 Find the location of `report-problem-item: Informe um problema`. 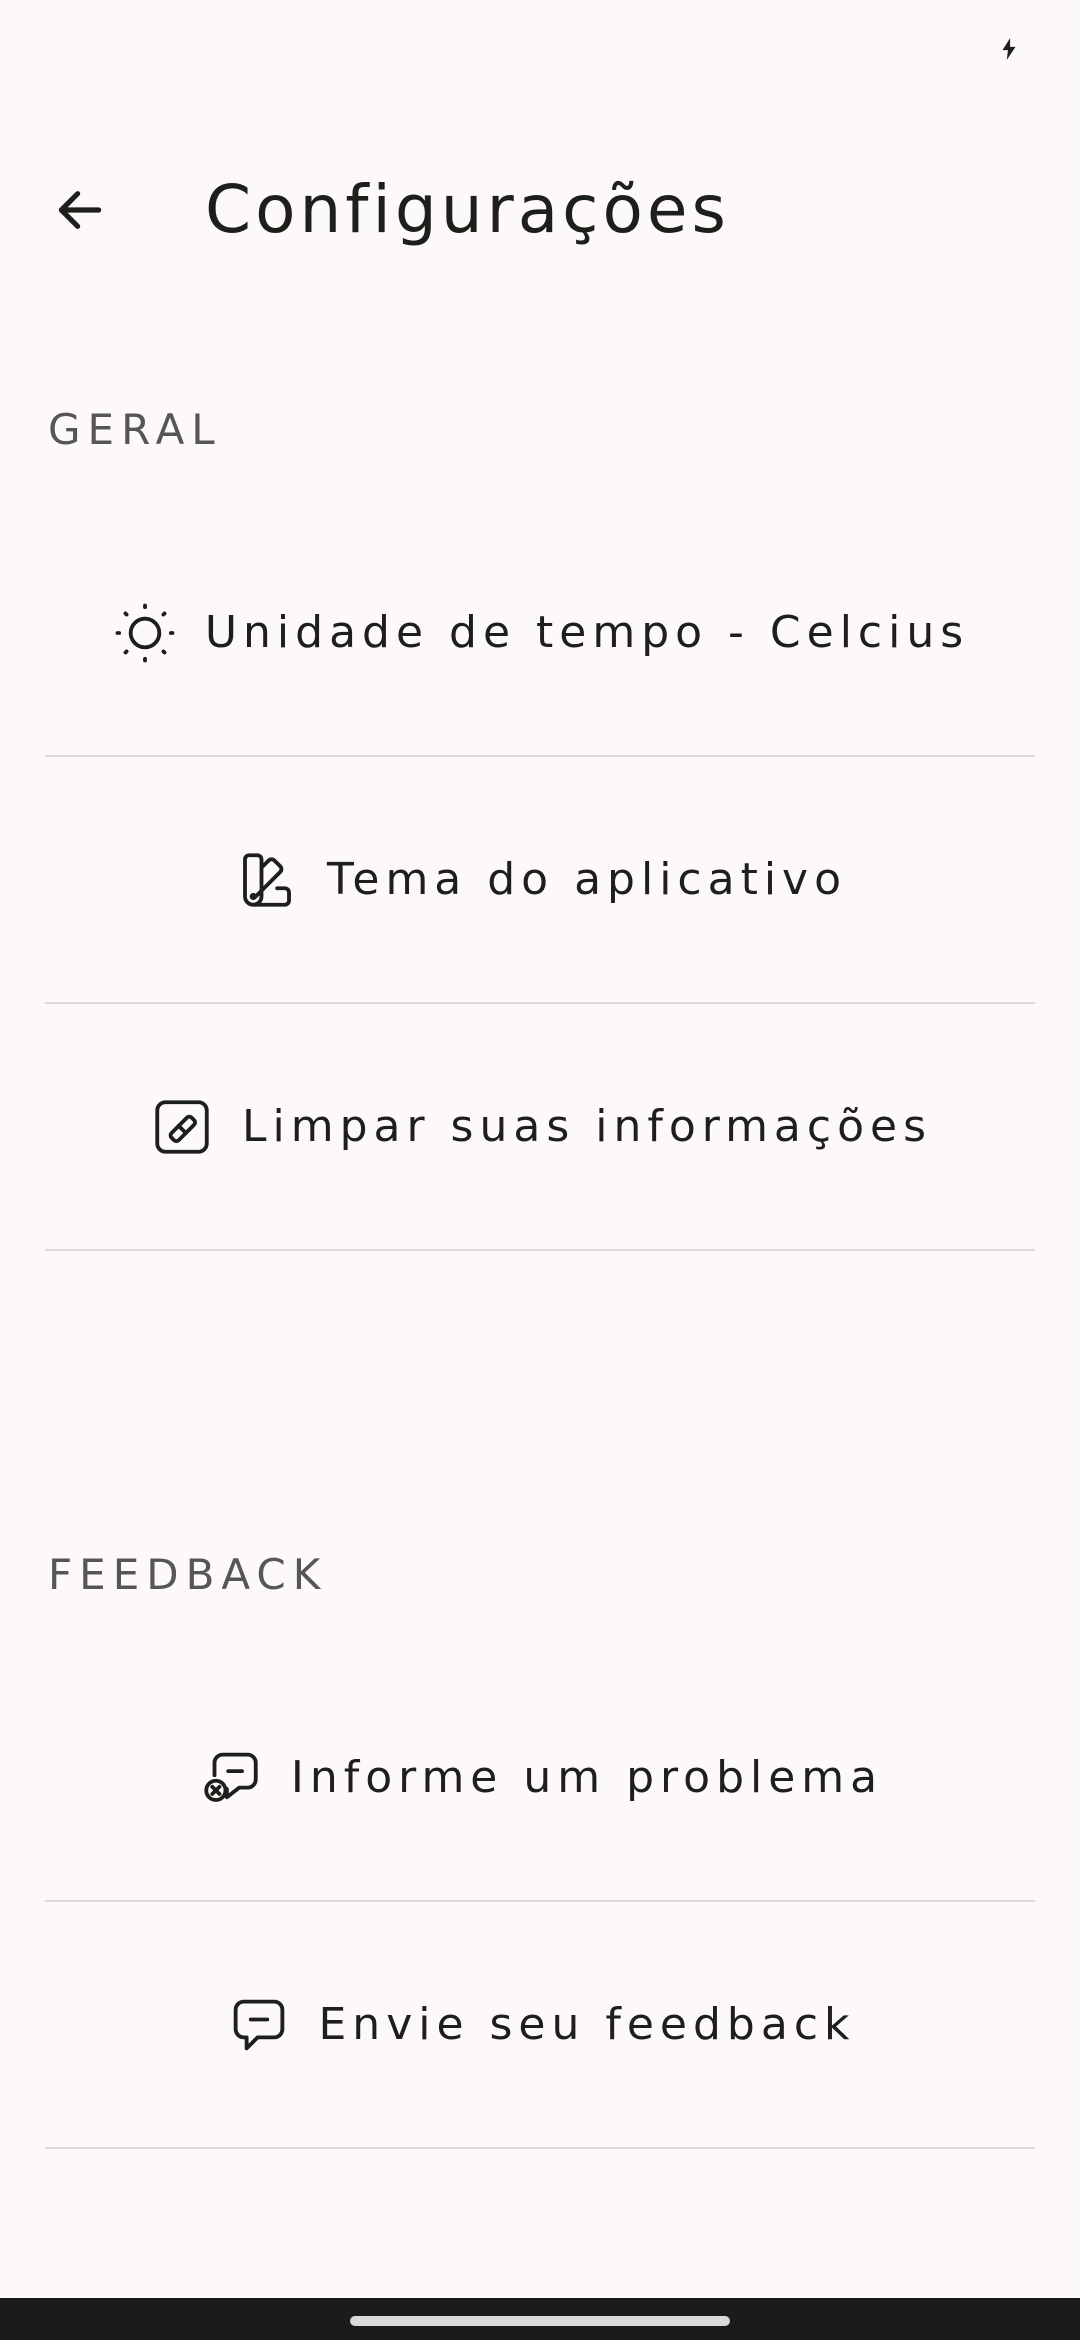

report-problem-item: Informe um problema is located at coordinates (540, 1778).